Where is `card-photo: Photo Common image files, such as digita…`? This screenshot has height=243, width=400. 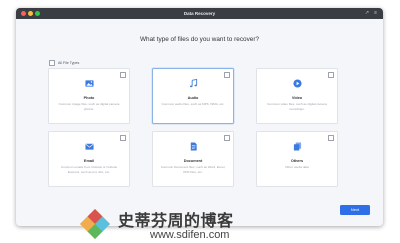
card-photo: Photo Common image files, such as digita… is located at coordinates (89, 96).